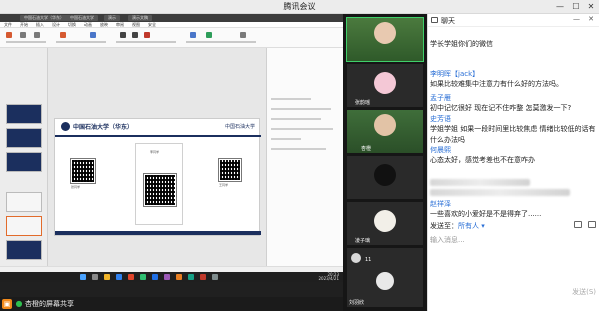 This screenshot has height=311, width=599. What do you see at coordinates (143, 277) in the screenshot?
I see `wechat-icon` at bounding box center [143, 277].